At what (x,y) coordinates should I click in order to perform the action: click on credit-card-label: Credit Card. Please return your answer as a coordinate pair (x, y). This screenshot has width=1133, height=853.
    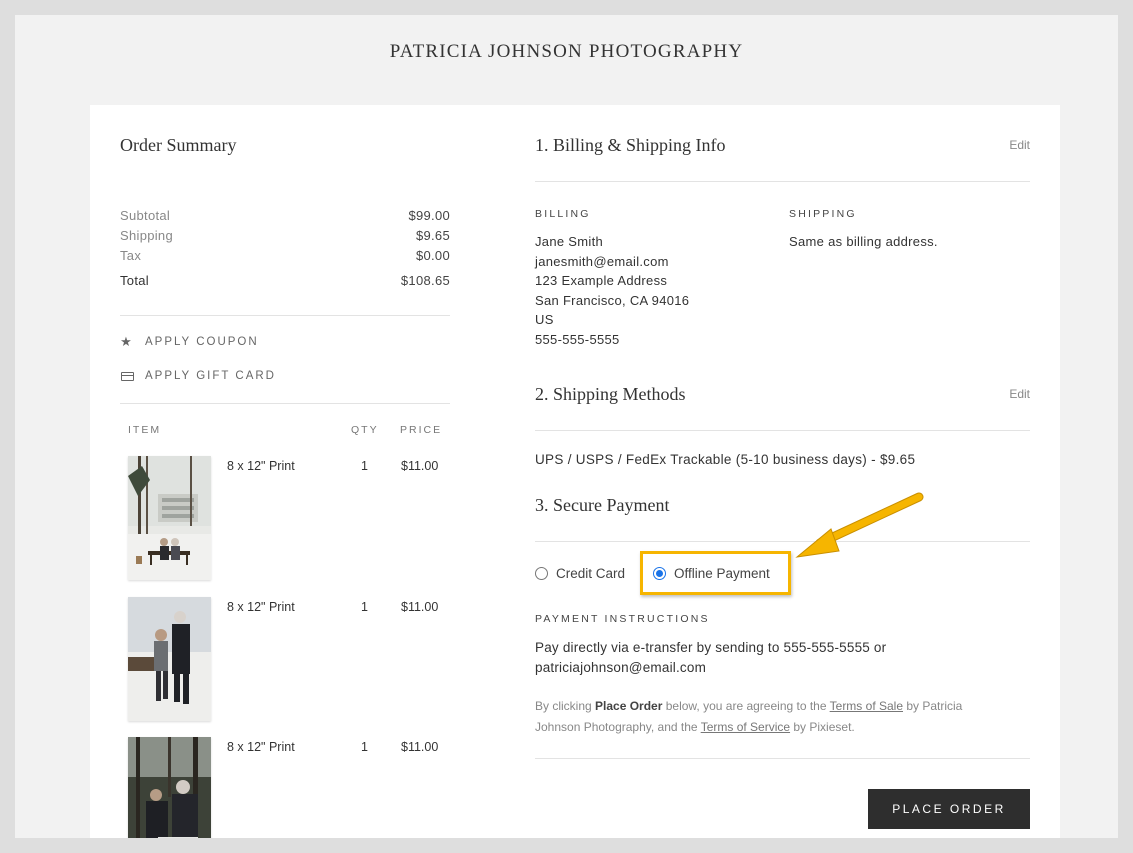
    Looking at the image, I should click on (591, 573).